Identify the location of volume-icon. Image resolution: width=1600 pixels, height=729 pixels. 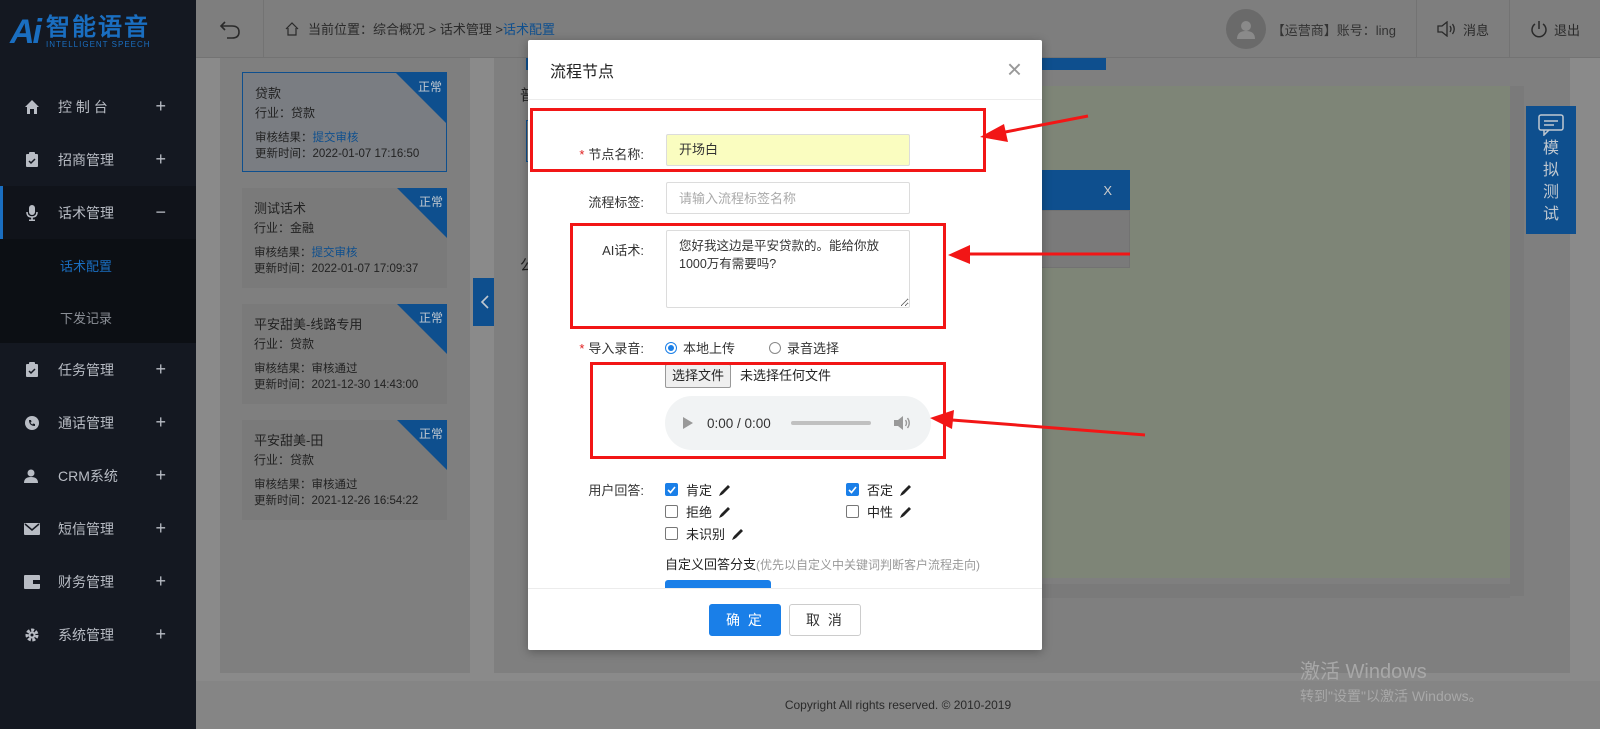
(902, 423).